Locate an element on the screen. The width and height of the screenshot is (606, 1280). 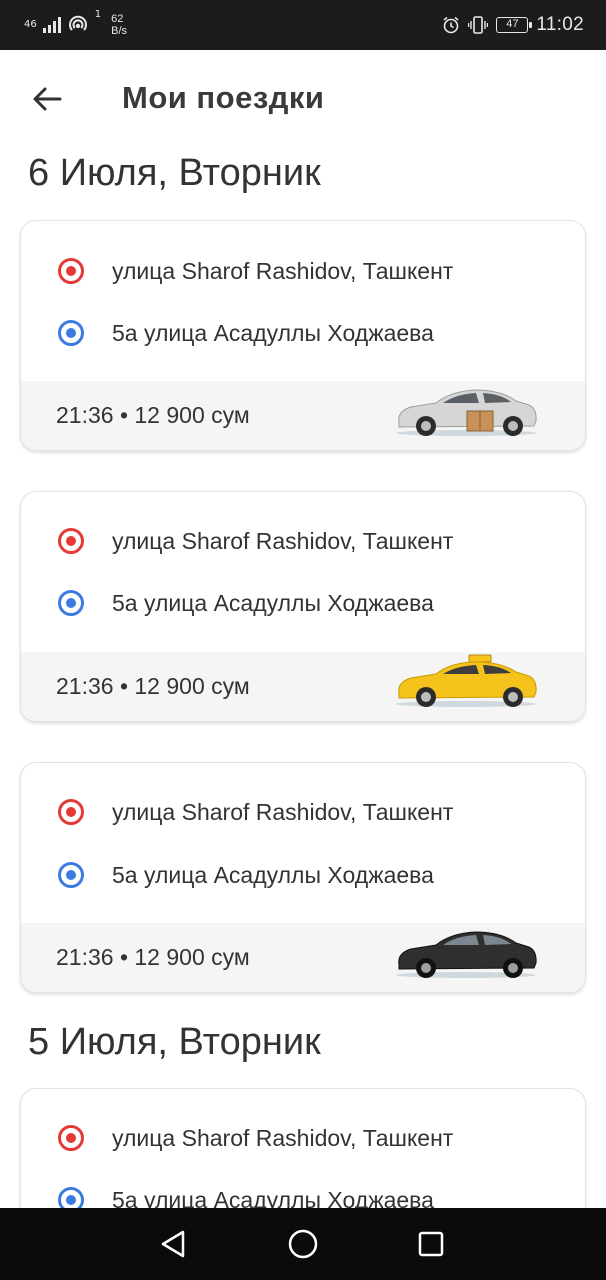
date-heading: 5 Июля, Вторник is located at coordinates (174, 1042).